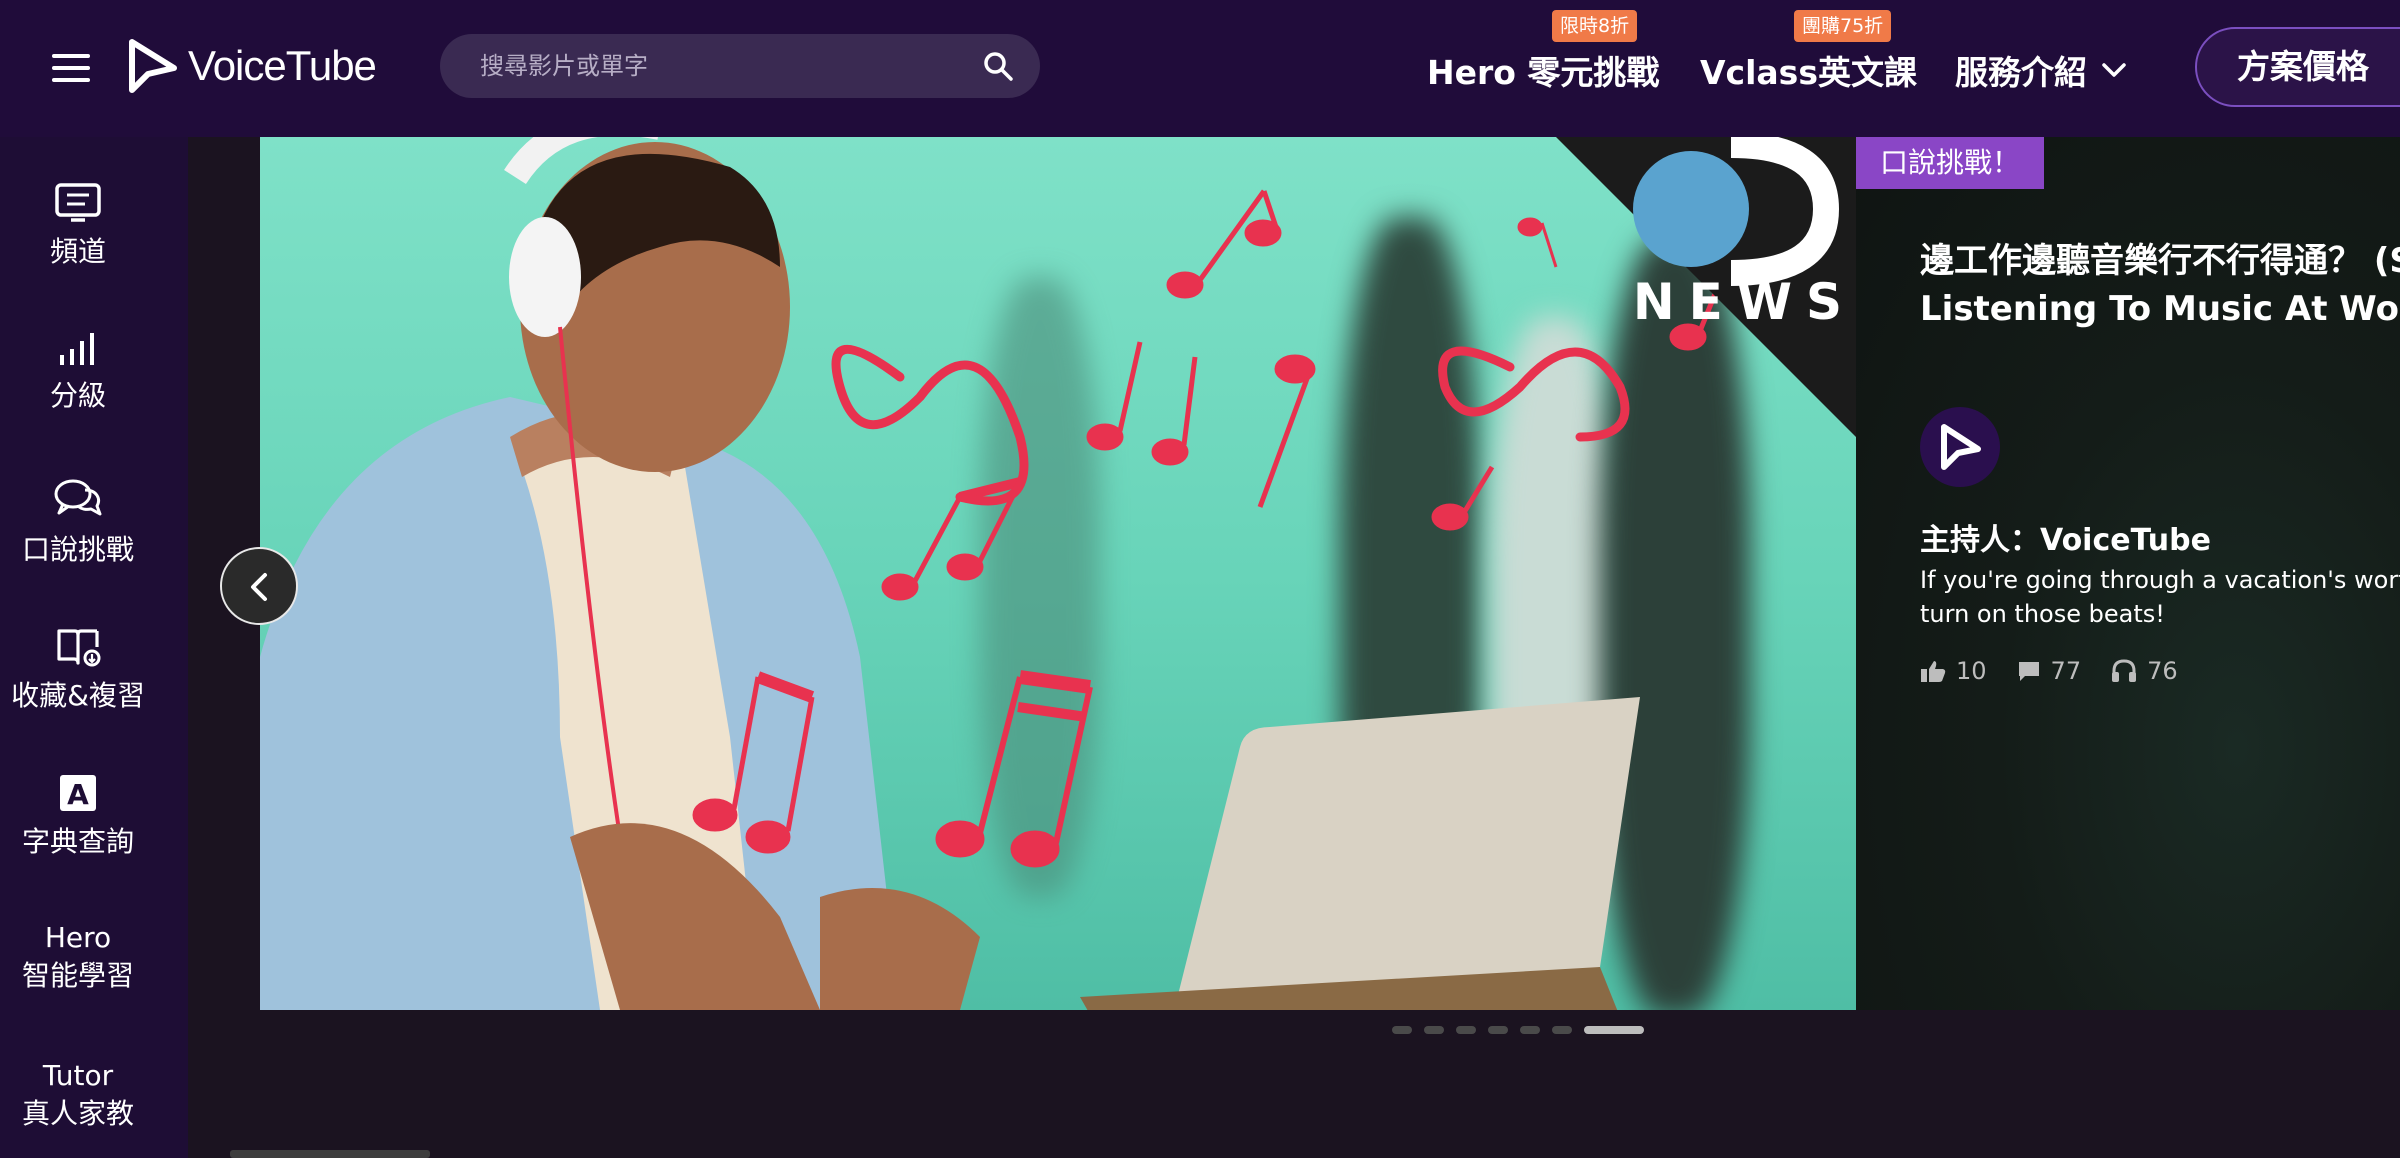 This screenshot has width=2400, height=1158. Describe the element at coordinates (1950, 163) in the screenshot. I see `speaking-challenge-tag: 口說挑戰！` at that location.